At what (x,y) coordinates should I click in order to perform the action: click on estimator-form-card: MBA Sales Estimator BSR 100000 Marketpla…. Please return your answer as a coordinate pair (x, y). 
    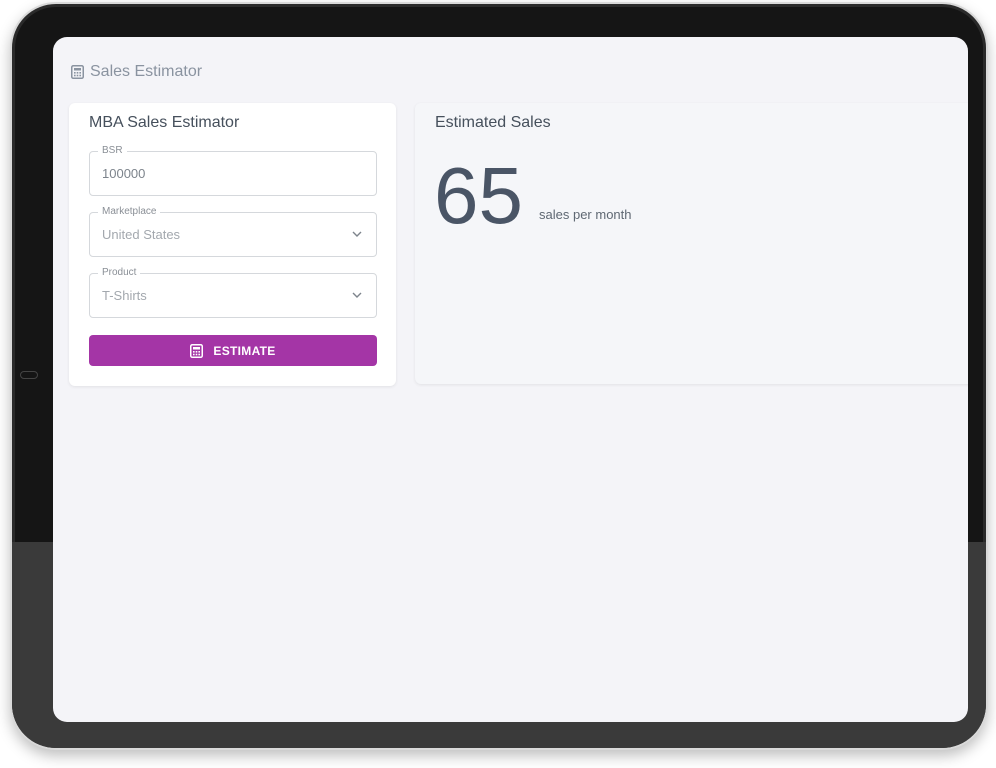
    Looking at the image, I should click on (232, 244).